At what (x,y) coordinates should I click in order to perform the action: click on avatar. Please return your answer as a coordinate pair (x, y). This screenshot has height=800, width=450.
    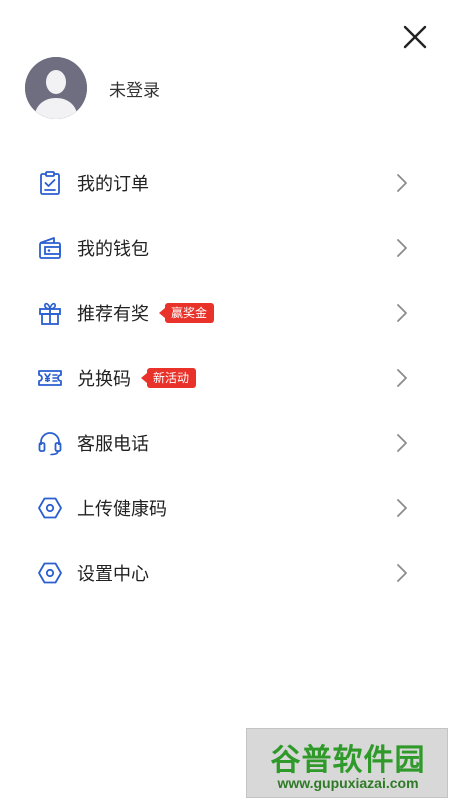
    Looking at the image, I should click on (56, 88).